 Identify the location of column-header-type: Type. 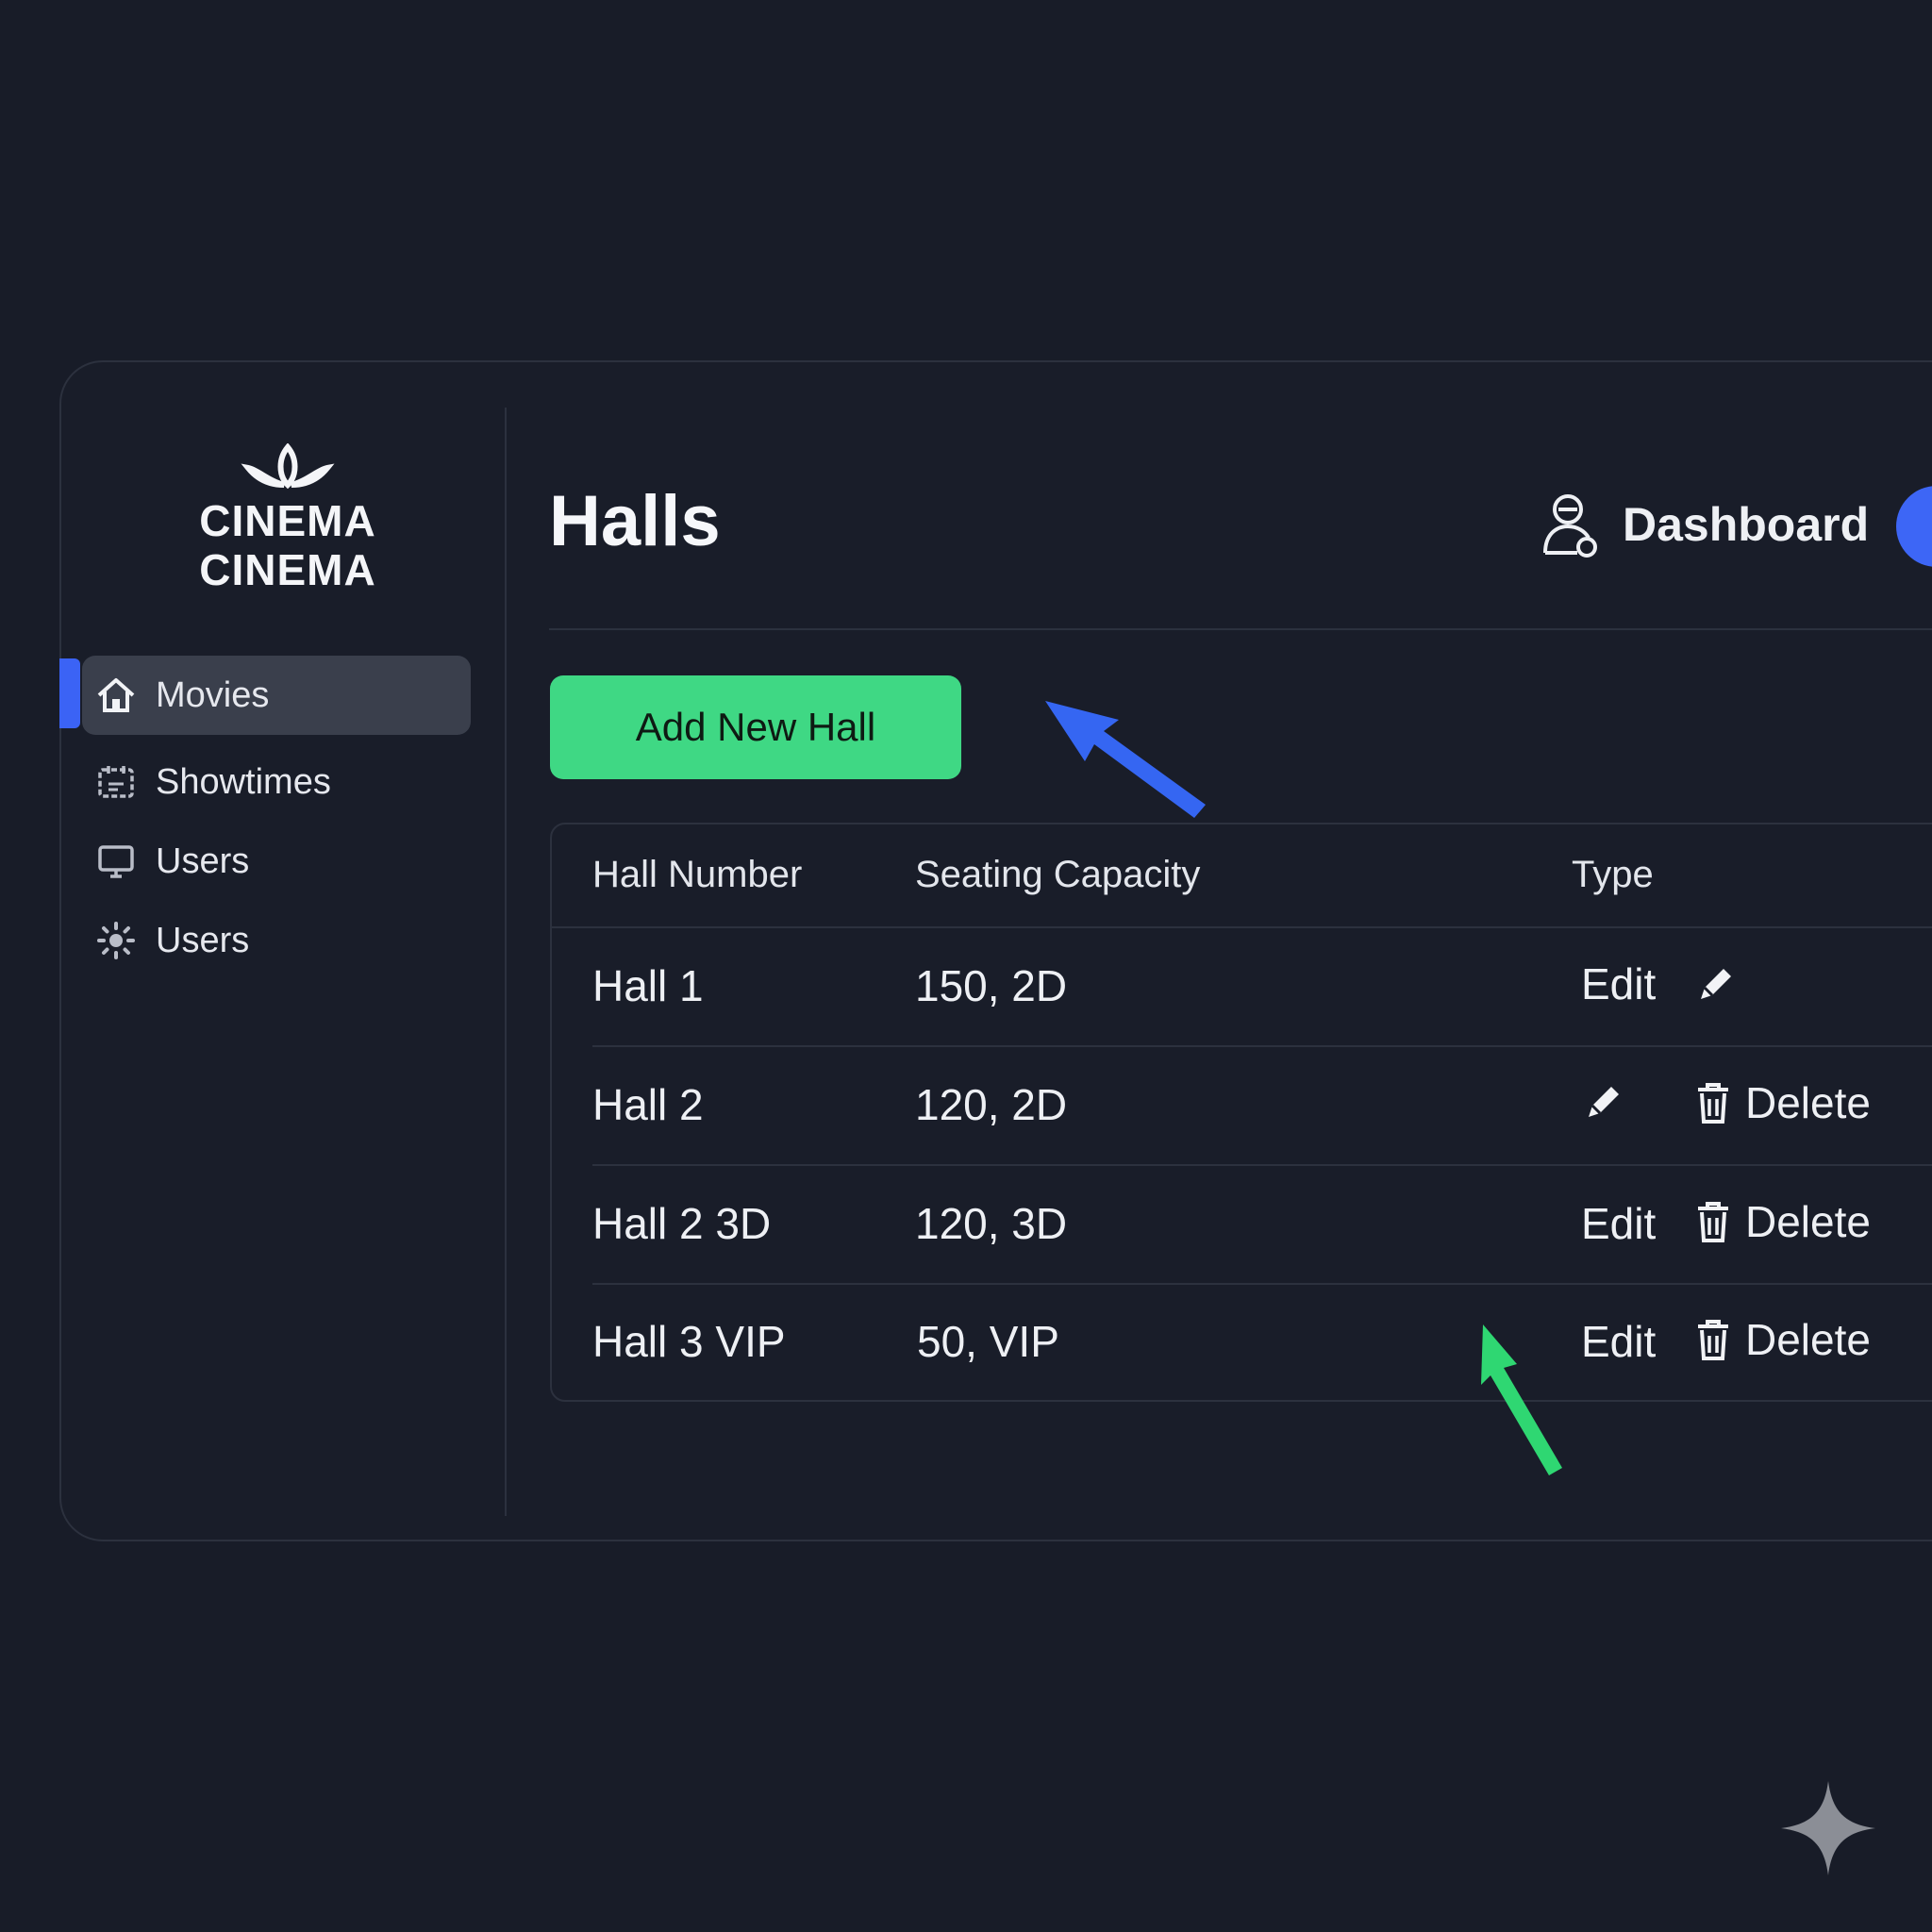
(1613, 875).